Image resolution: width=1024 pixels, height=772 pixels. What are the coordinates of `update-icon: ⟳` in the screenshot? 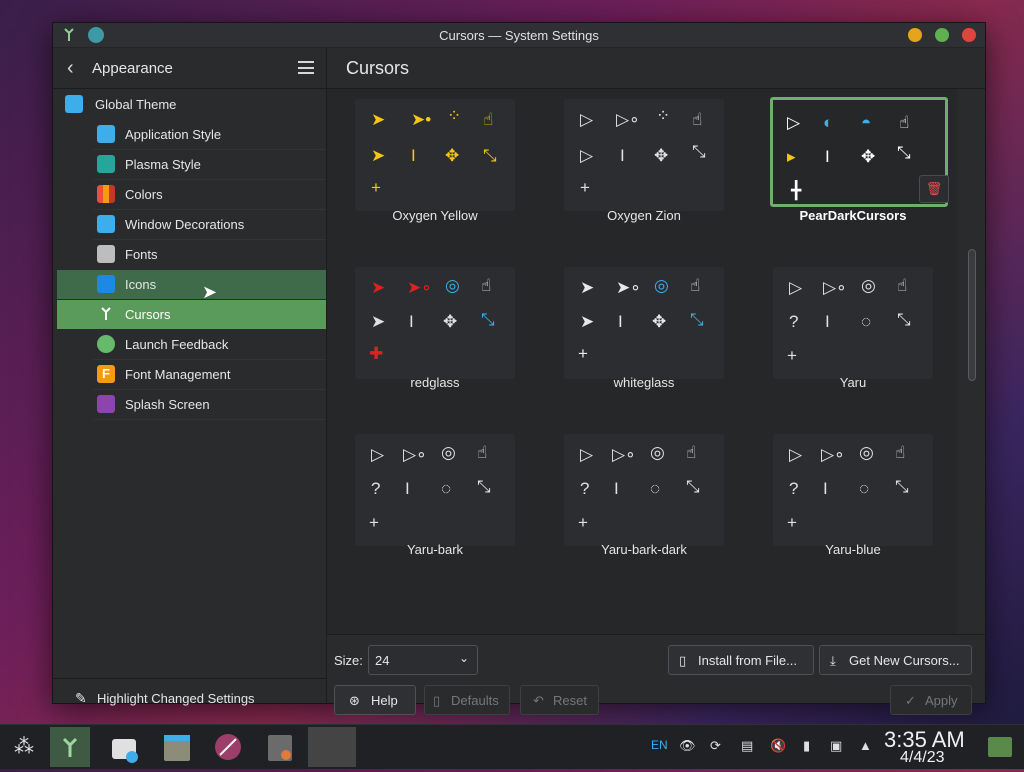 It's located at (715, 746).